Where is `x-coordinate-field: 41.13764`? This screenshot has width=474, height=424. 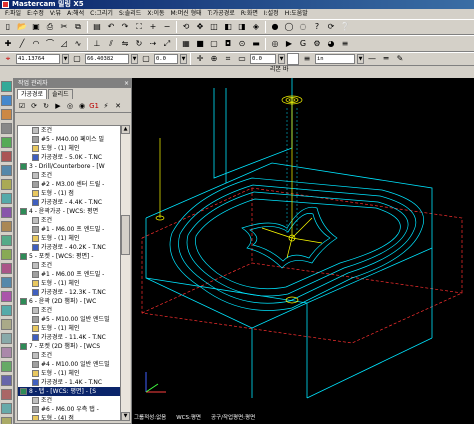 x-coordinate-field: 41.13764 is located at coordinates (38, 59).